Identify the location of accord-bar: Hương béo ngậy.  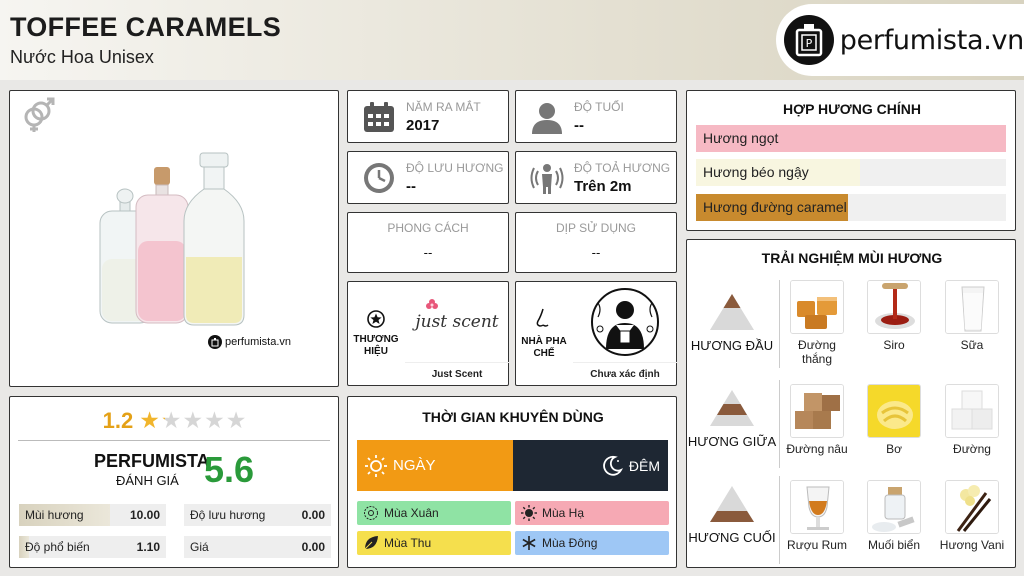
(851, 172).